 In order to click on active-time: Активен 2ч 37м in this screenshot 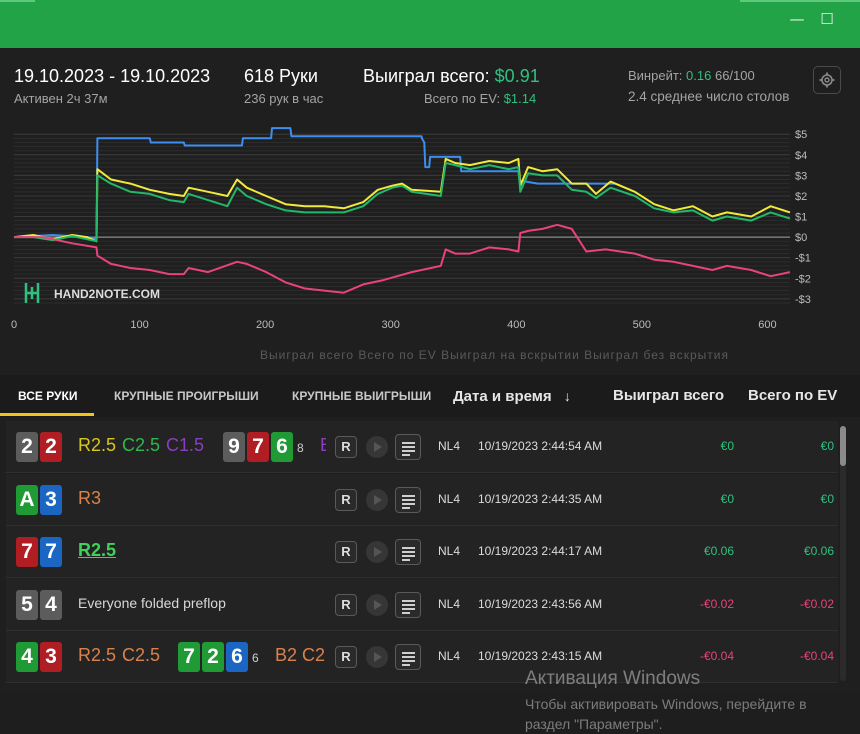, I will do `click(61, 98)`.